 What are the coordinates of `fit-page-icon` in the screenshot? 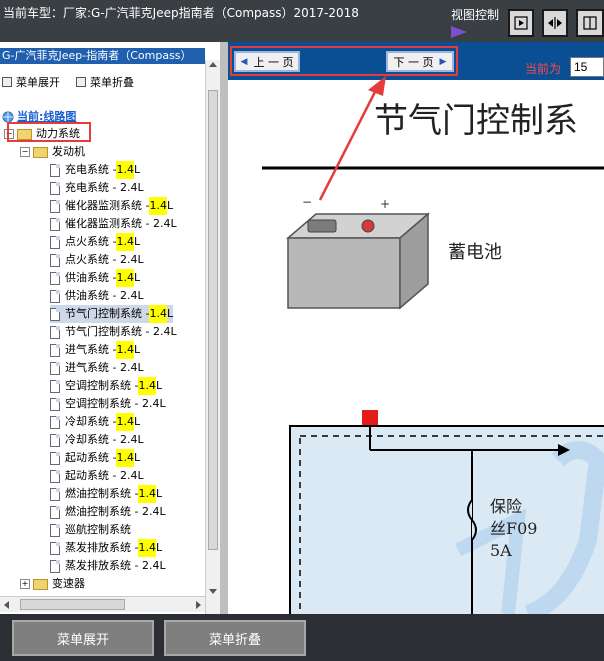 It's located at (590, 23).